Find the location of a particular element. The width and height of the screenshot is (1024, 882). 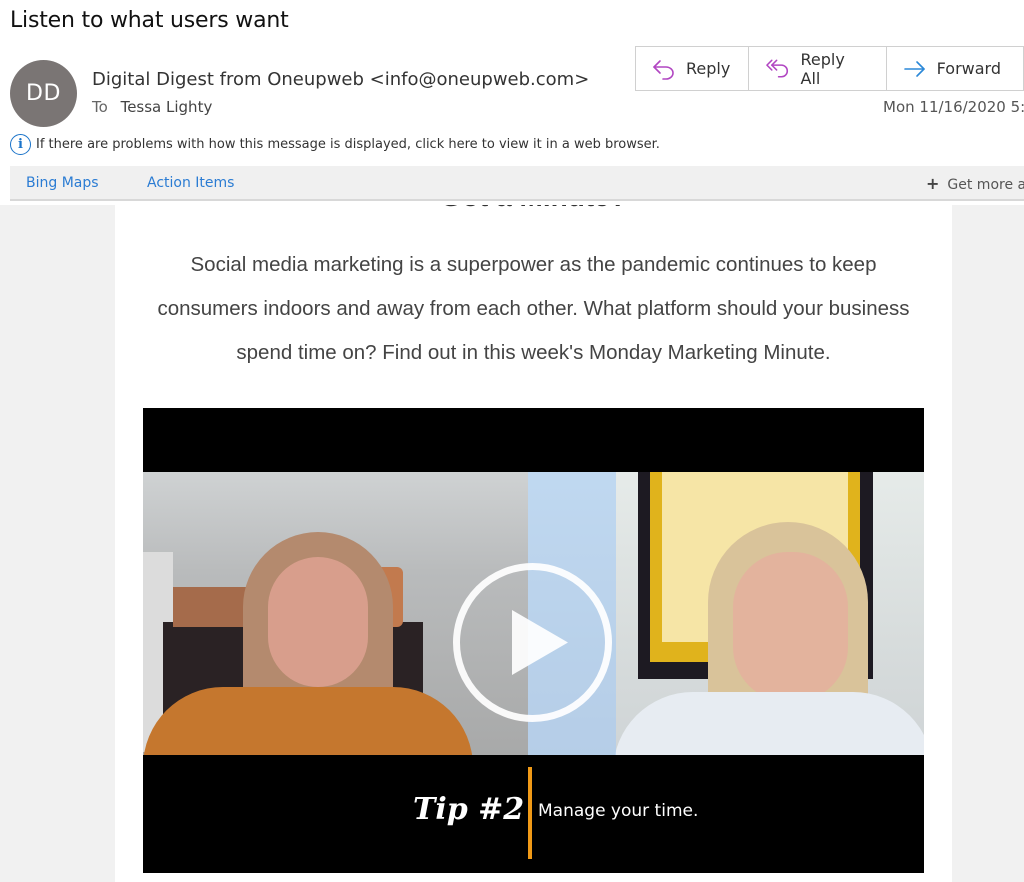

info-icon: i is located at coordinates (20, 144).